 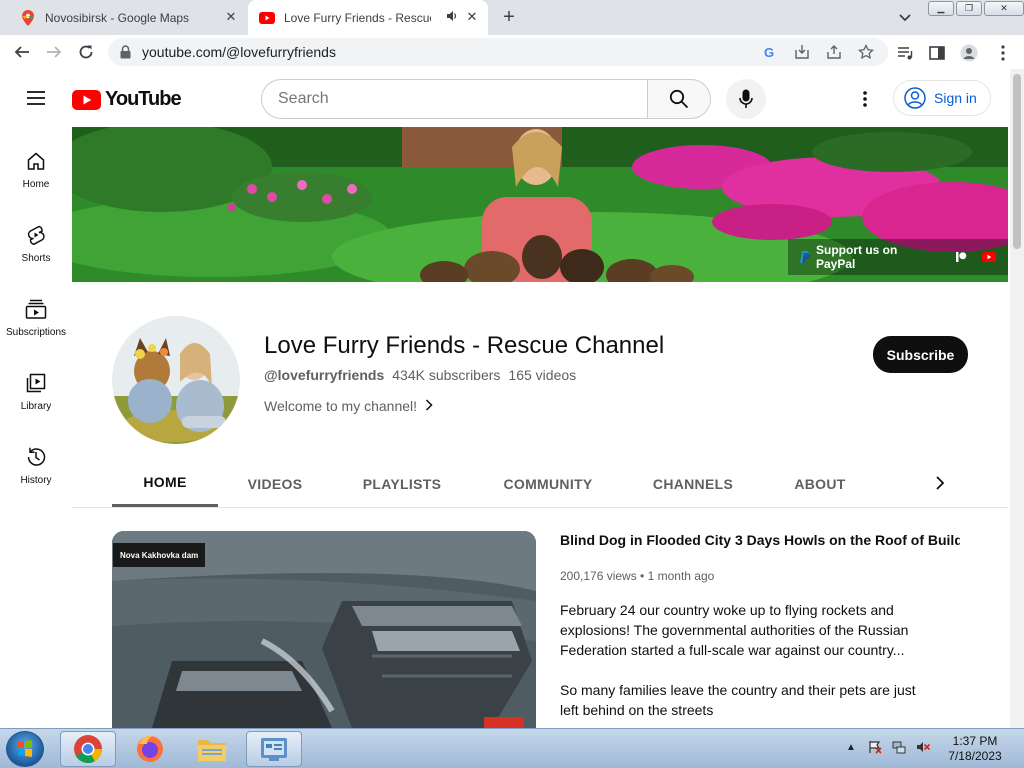 What do you see at coordinates (542, 375) in the screenshot?
I see `video-count: 165 videos` at bounding box center [542, 375].